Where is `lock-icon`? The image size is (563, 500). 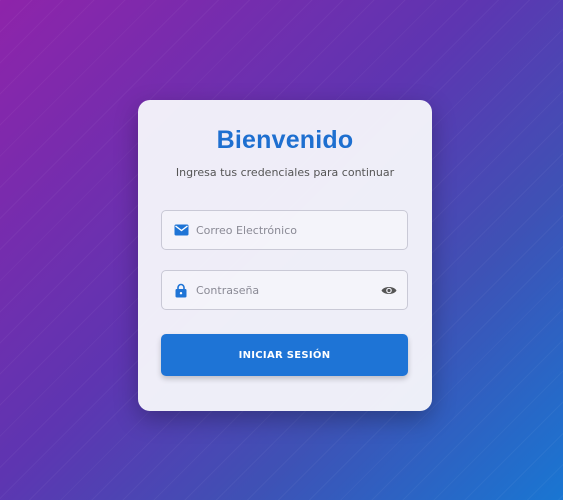
lock-icon is located at coordinates (181, 290).